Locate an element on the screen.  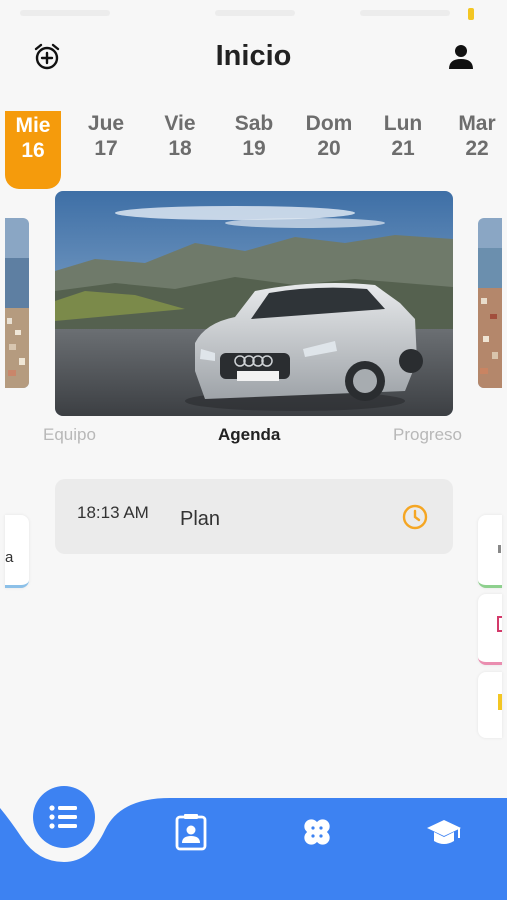
clock-icon is located at coordinates (415, 517).